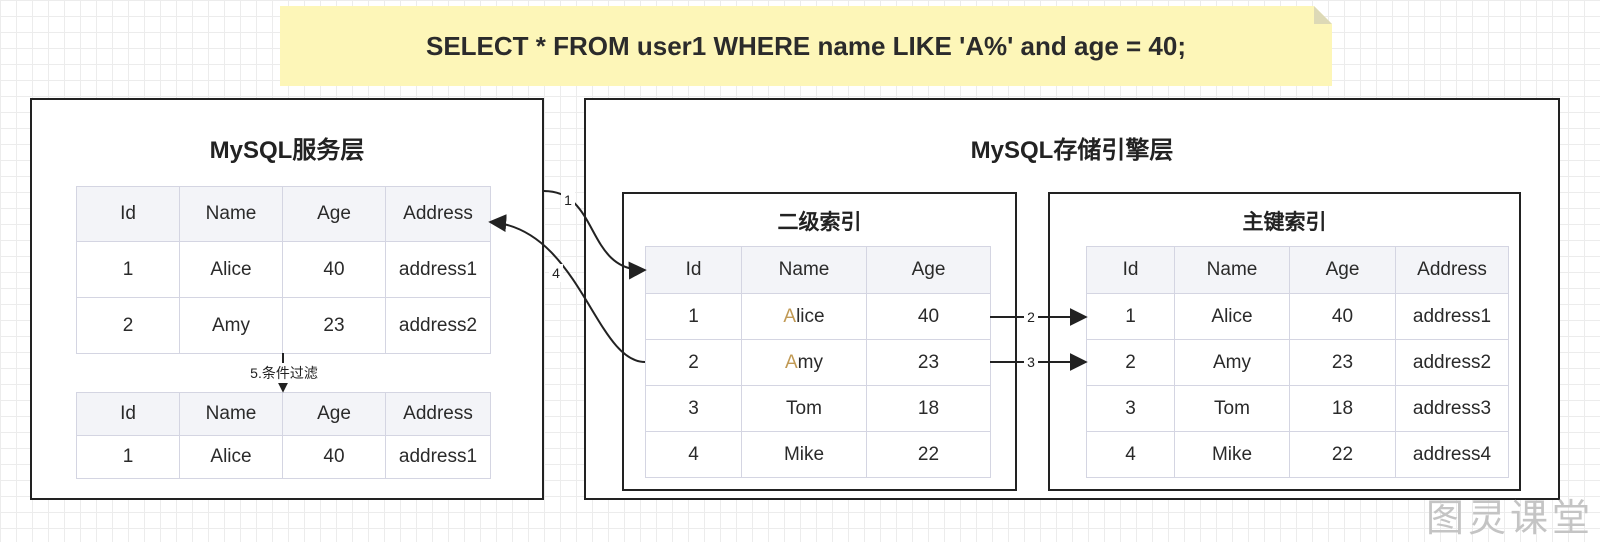 The height and width of the screenshot is (542, 1600). Describe the element at coordinates (556, 273) in the screenshot. I see `edge-4-label: 4` at that location.